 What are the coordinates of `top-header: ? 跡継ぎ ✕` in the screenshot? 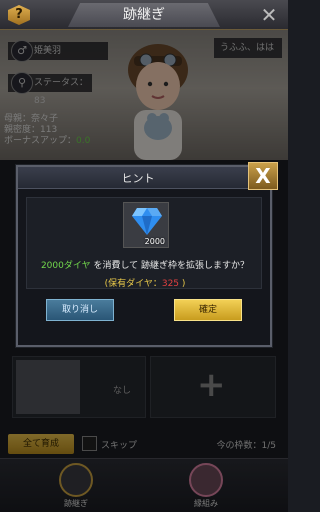 It's located at (144, 15).